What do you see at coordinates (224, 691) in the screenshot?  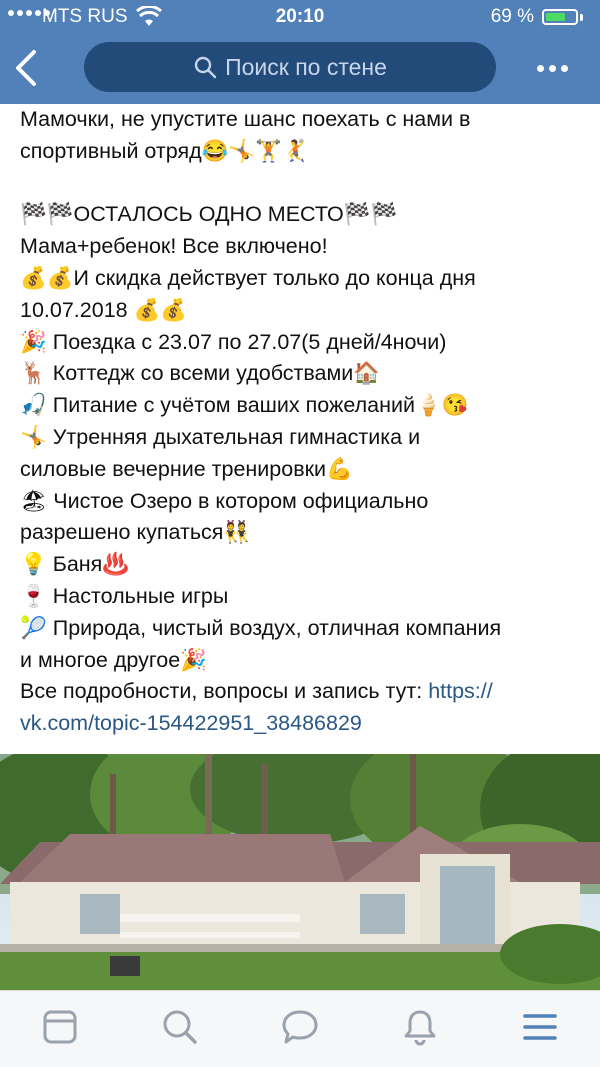 I see `link-prefix: Все подробности, вопросы и запись тут:` at bounding box center [224, 691].